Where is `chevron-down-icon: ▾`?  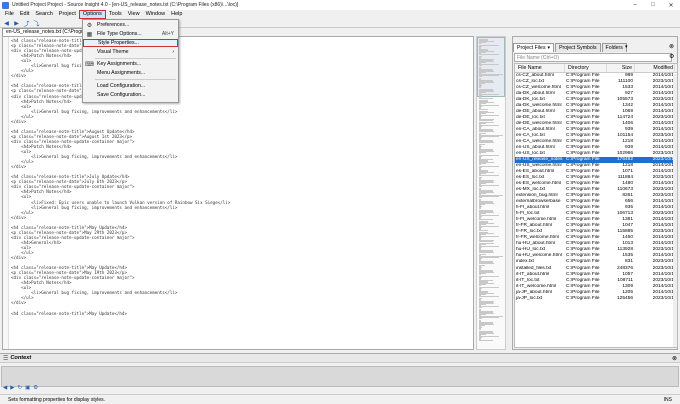 chevron-down-icon: ▾ is located at coordinates (549, 48).